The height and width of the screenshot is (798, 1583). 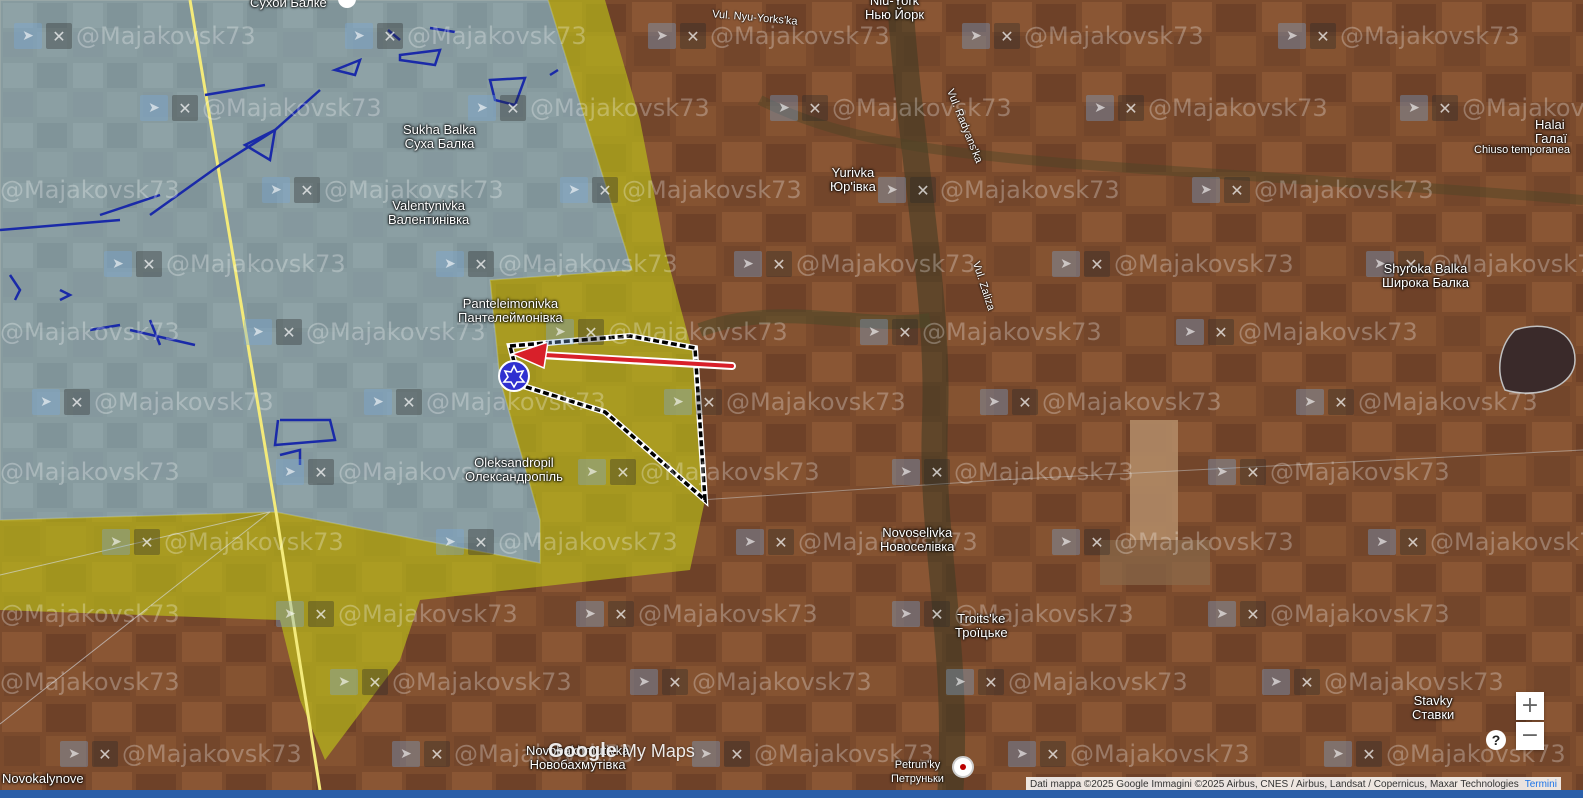 What do you see at coordinates (1433, 707) in the screenshot?
I see `place-stavky: Stavky Ставки` at bounding box center [1433, 707].